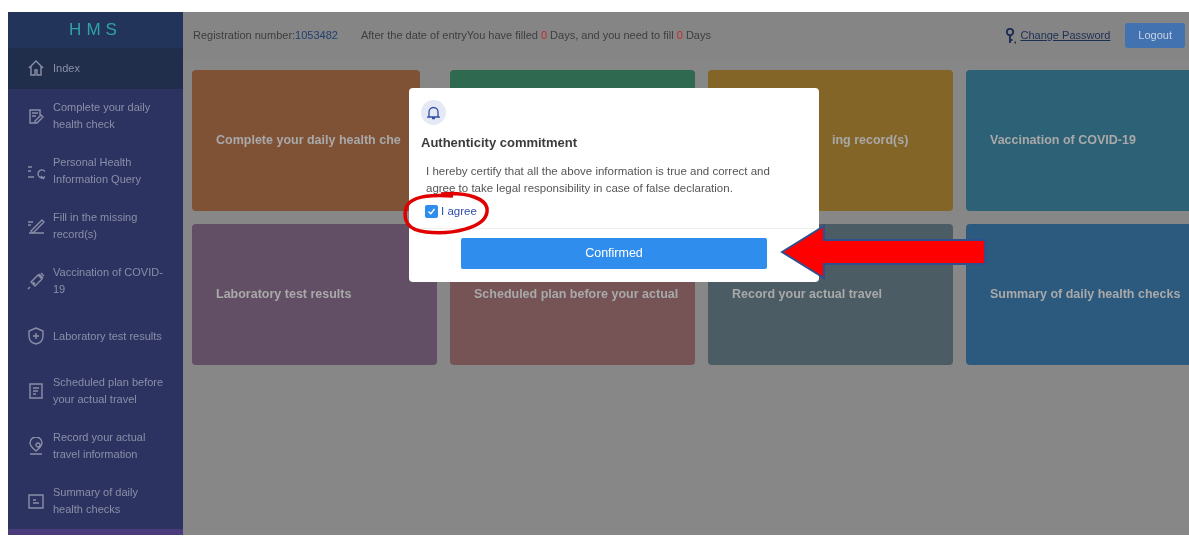  I want to click on entry-notice: After the date of entryYou have filled 0 Days, and you need to fill 0 Days, so click(535, 36).